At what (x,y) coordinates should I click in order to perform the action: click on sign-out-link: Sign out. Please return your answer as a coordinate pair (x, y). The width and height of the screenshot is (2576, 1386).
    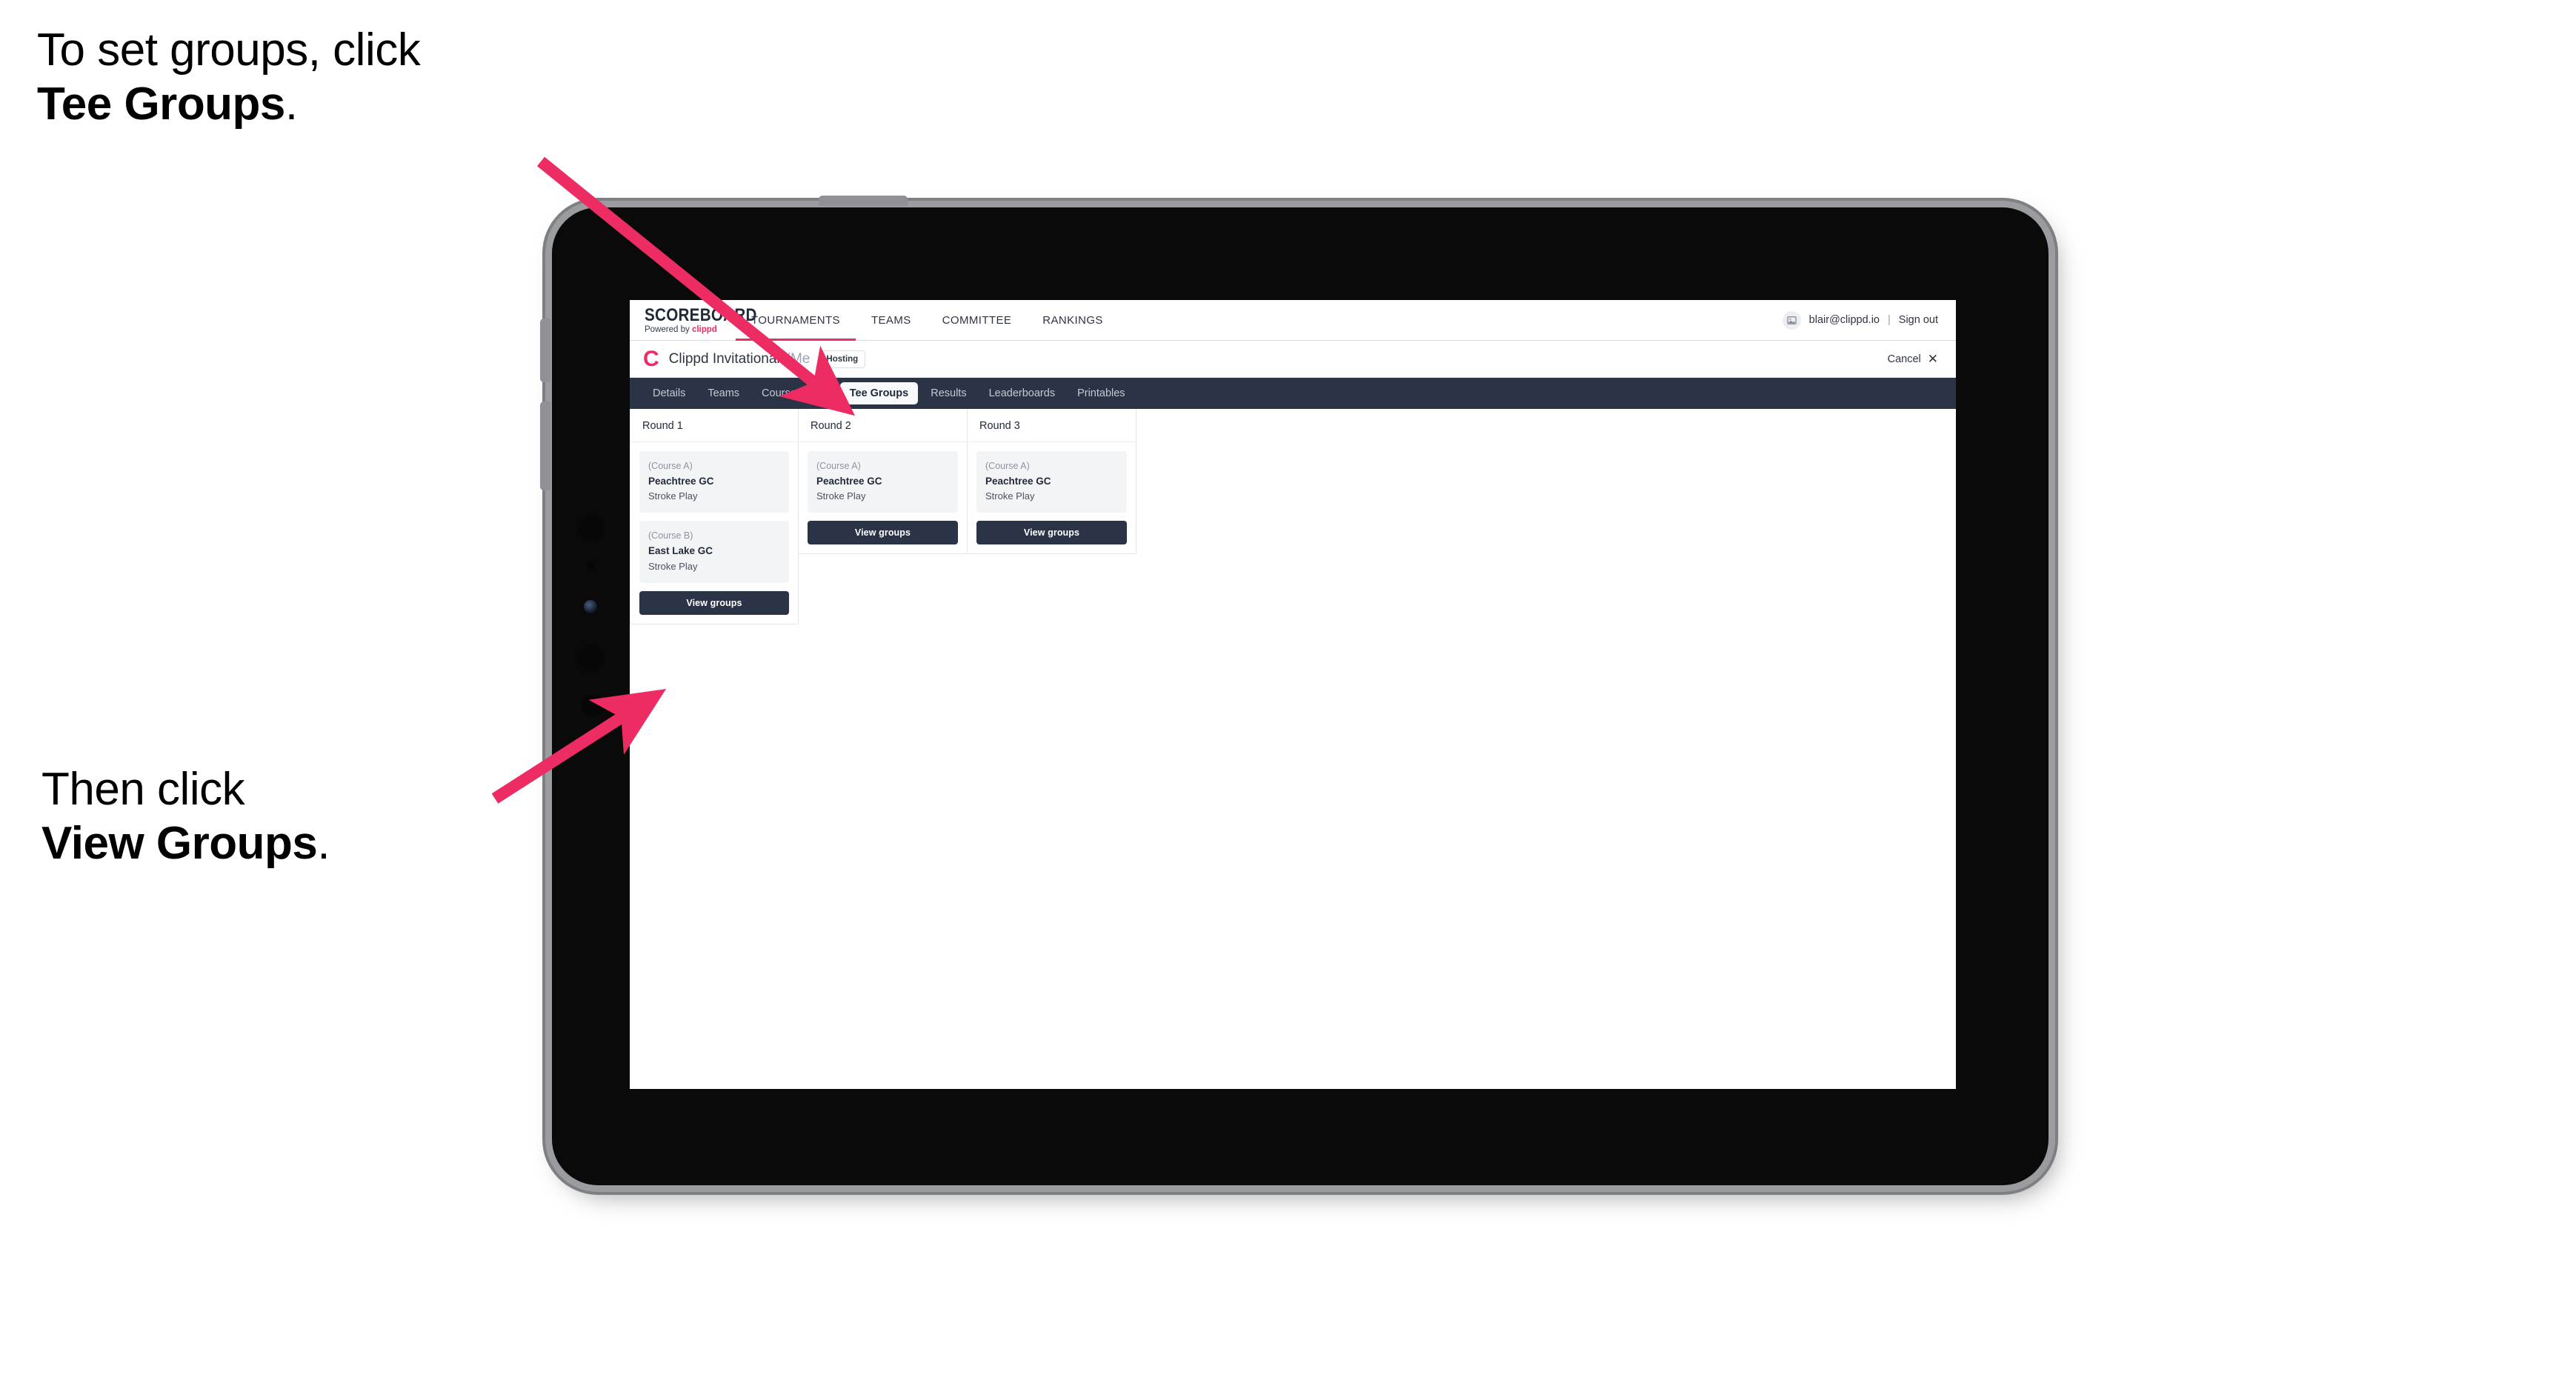
    Looking at the image, I should click on (1919, 320).